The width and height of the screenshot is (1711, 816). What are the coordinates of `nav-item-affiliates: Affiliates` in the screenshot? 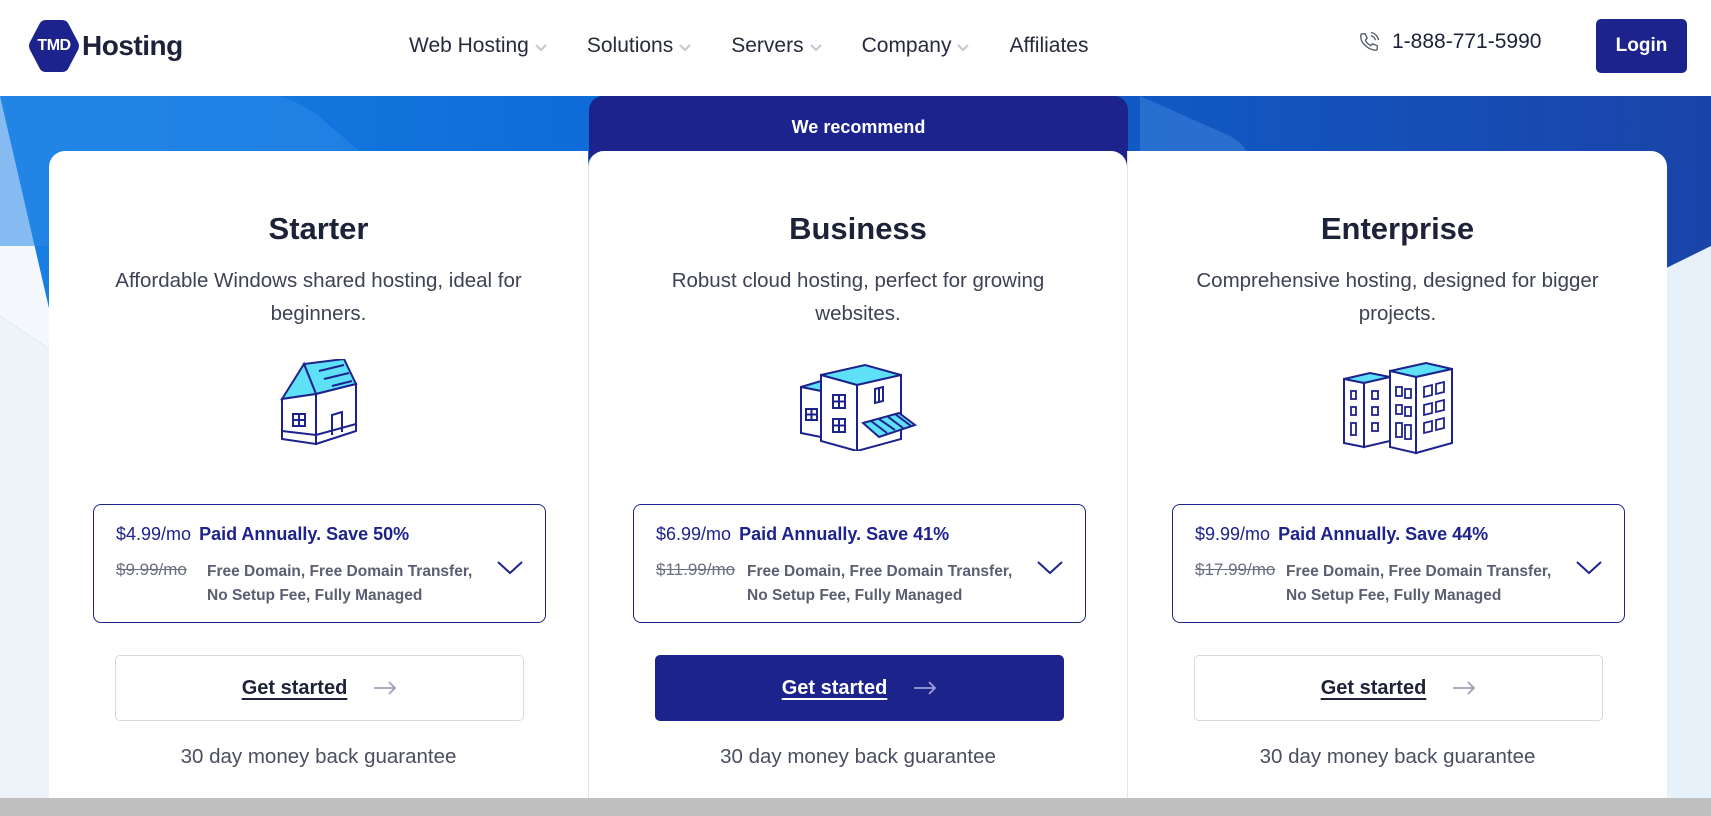 It's located at (1048, 46).